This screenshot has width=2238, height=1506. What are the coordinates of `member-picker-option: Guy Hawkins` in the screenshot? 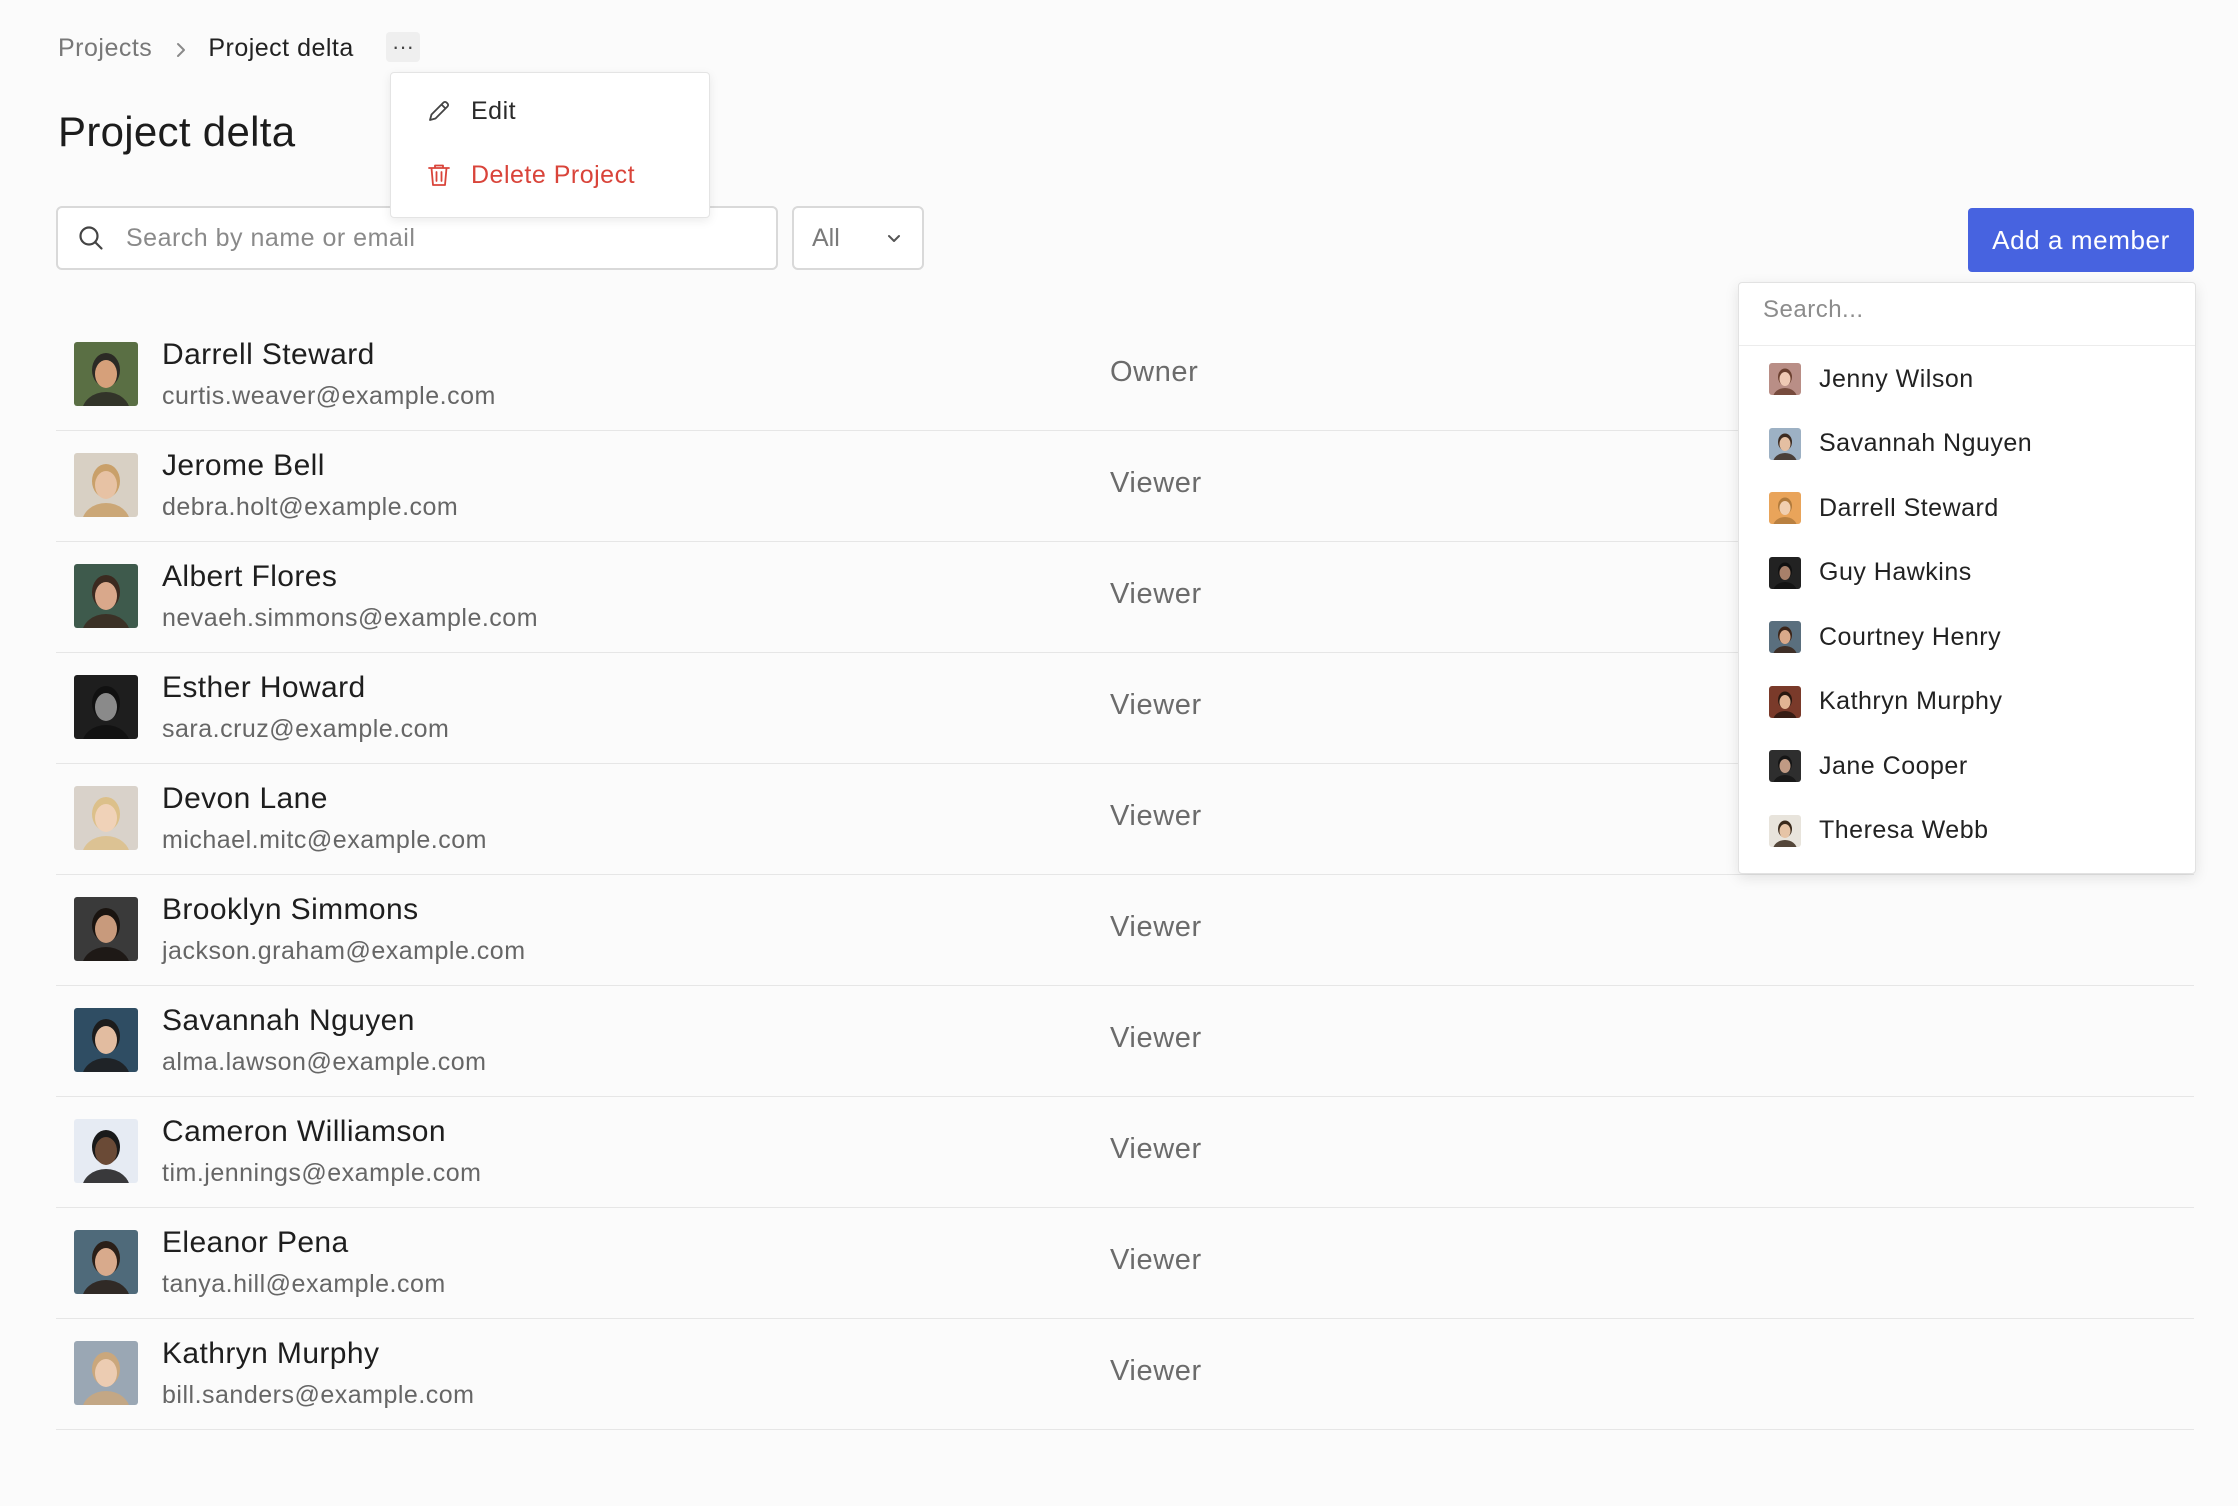 It's located at (1967, 573).